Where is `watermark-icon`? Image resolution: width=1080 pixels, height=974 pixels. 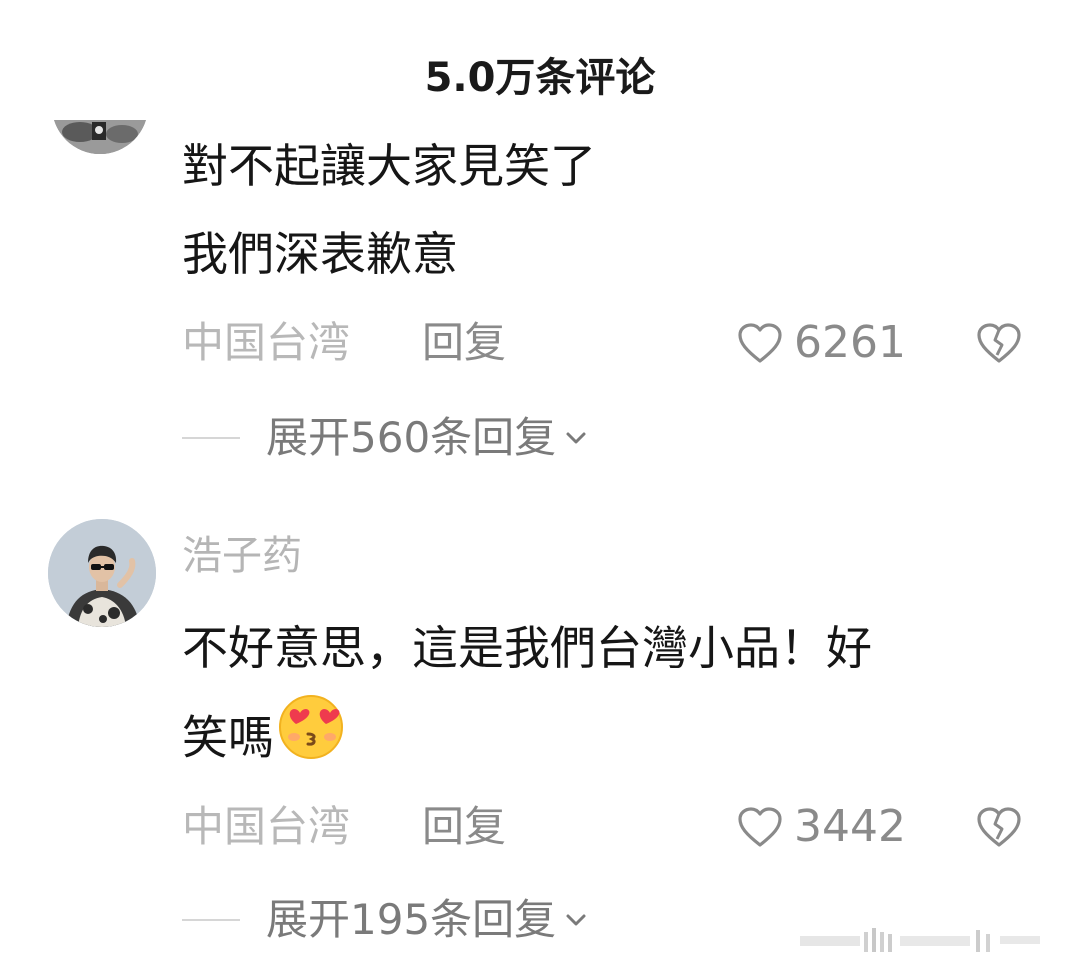
watermark-icon is located at coordinates (920, 940).